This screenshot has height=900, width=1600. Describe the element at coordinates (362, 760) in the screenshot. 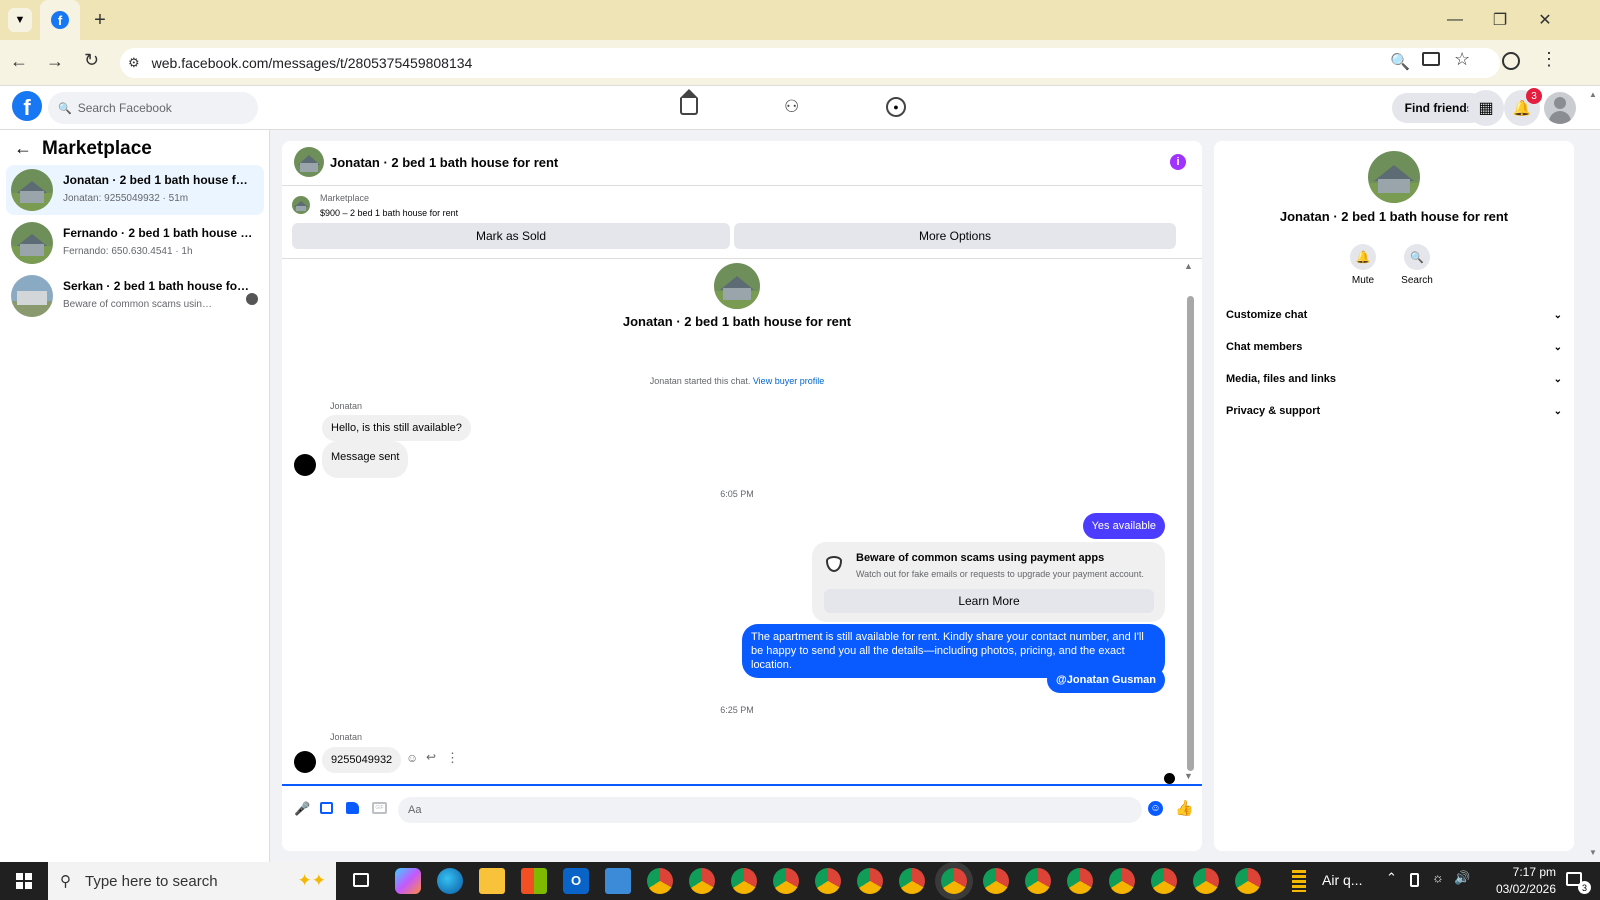

I see `message-bubble-incoming: 9255049932` at that location.